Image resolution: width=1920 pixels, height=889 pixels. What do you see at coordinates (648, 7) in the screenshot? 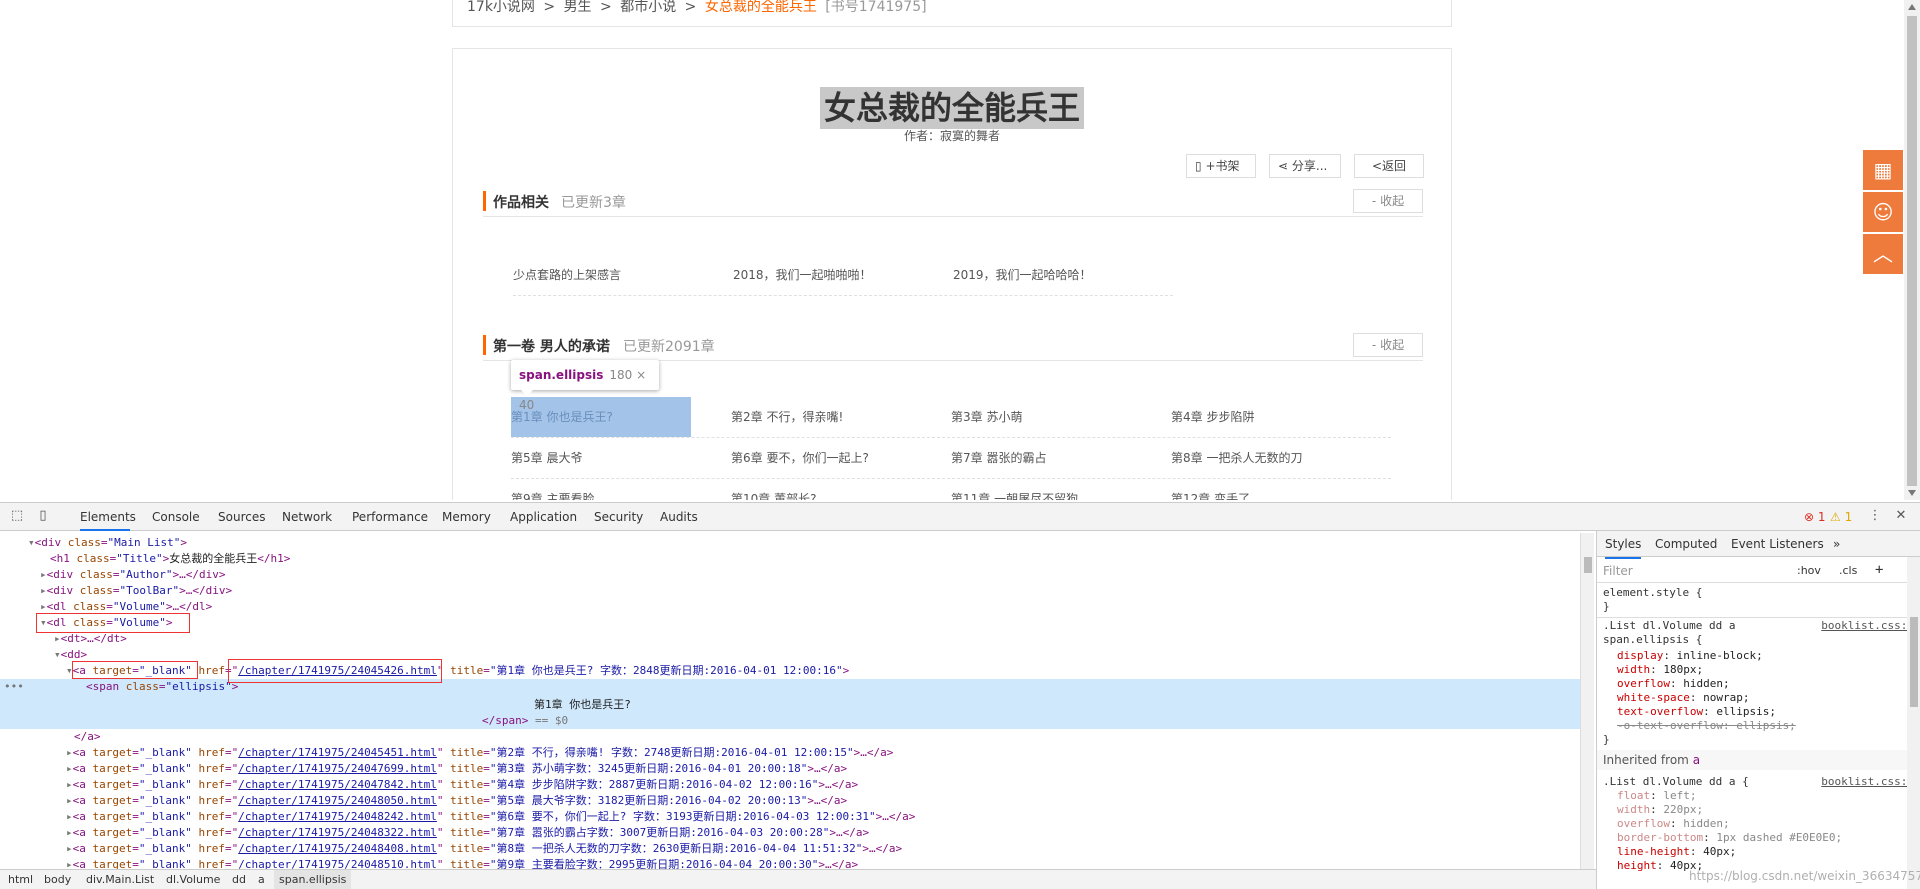
I see `crumb-urban: 都市小说` at bounding box center [648, 7].